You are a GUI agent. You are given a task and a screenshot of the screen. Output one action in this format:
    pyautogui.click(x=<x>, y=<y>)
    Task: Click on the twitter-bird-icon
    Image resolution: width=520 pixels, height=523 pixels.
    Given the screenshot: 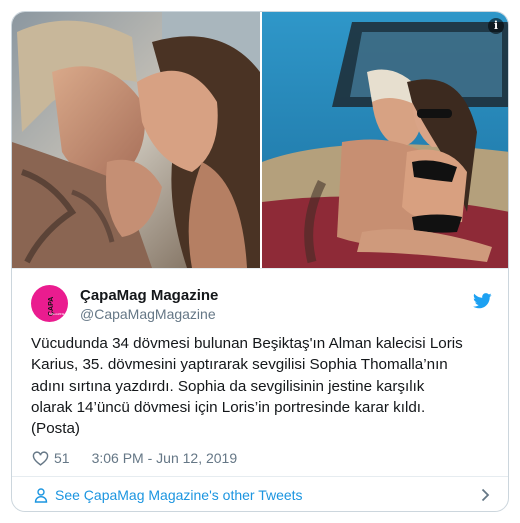 What is the action you would take?
    pyautogui.click(x=482, y=303)
    